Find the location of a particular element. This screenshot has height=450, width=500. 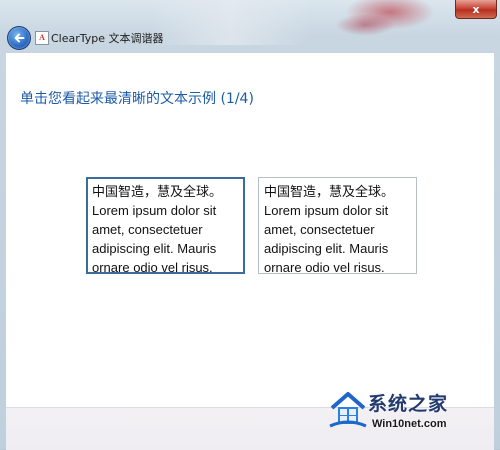

window-title: ClearType 文本调谐器 is located at coordinates (107, 38).